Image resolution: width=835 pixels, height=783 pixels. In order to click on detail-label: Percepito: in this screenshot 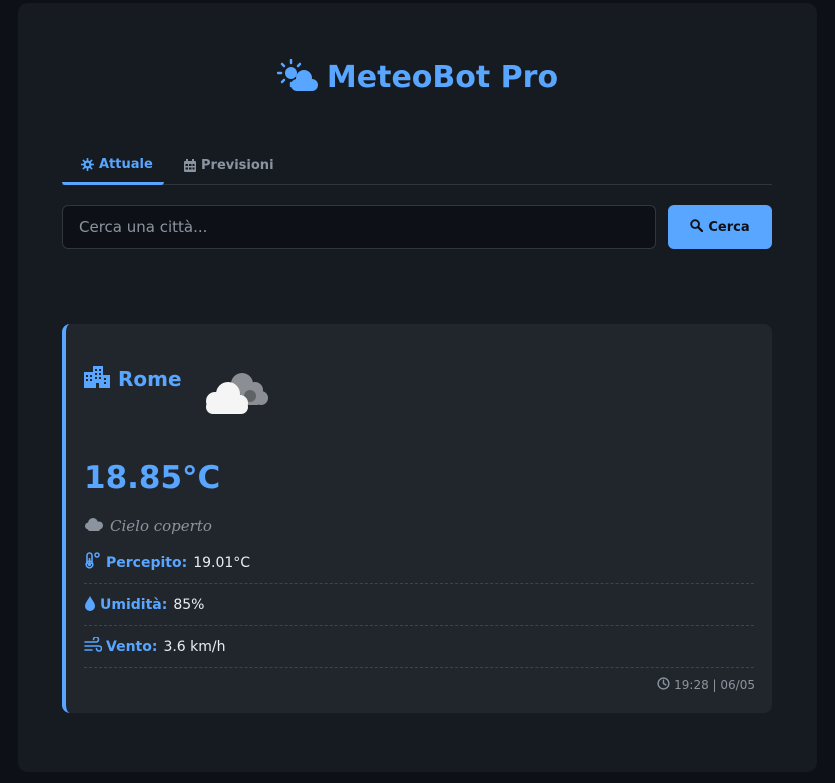, I will do `click(147, 562)`.